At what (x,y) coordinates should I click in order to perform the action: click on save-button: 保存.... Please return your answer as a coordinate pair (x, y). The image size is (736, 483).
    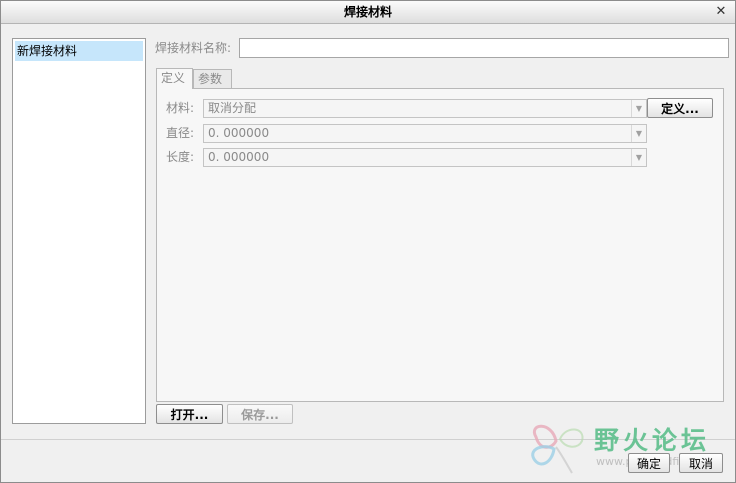
    Looking at the image, I should click on (260, 414).